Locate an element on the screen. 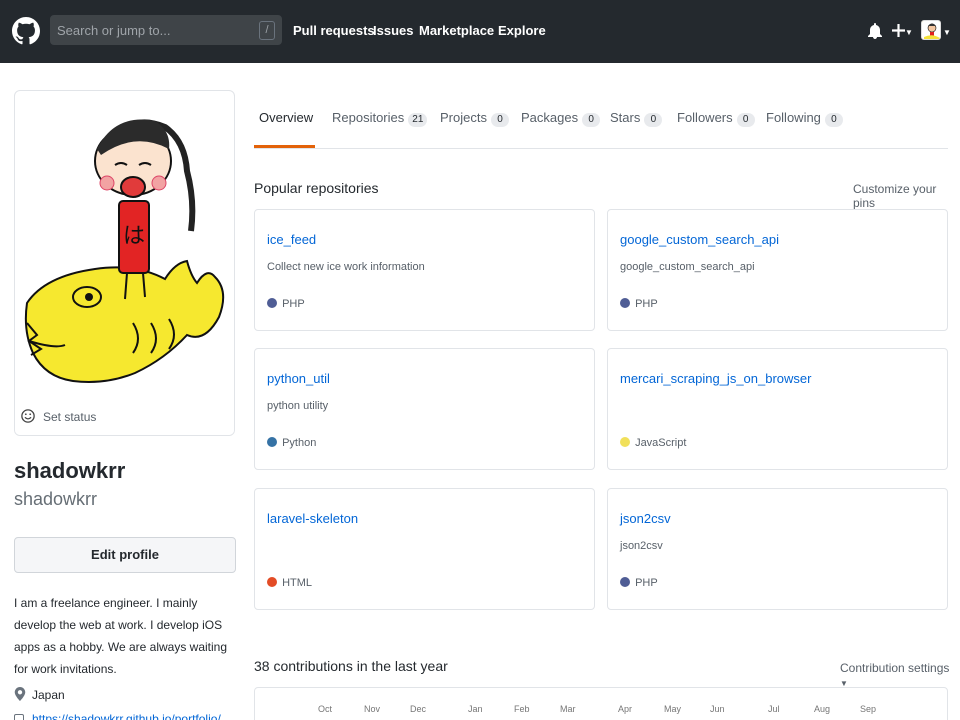  month-label: Oct is located at coordinates (325, 709).